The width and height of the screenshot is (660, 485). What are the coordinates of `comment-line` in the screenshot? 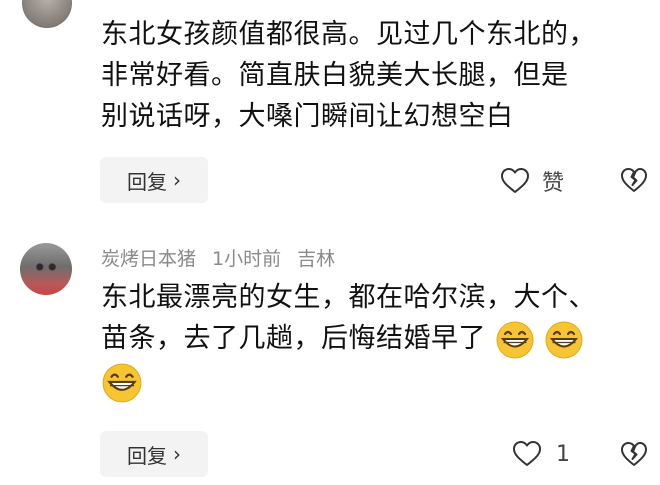 It's located at (373, 383).